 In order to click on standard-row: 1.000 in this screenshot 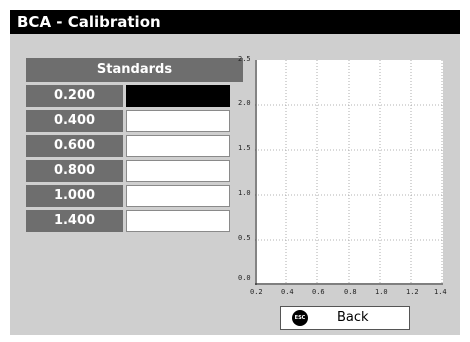, I will do `click(134, 196)`.